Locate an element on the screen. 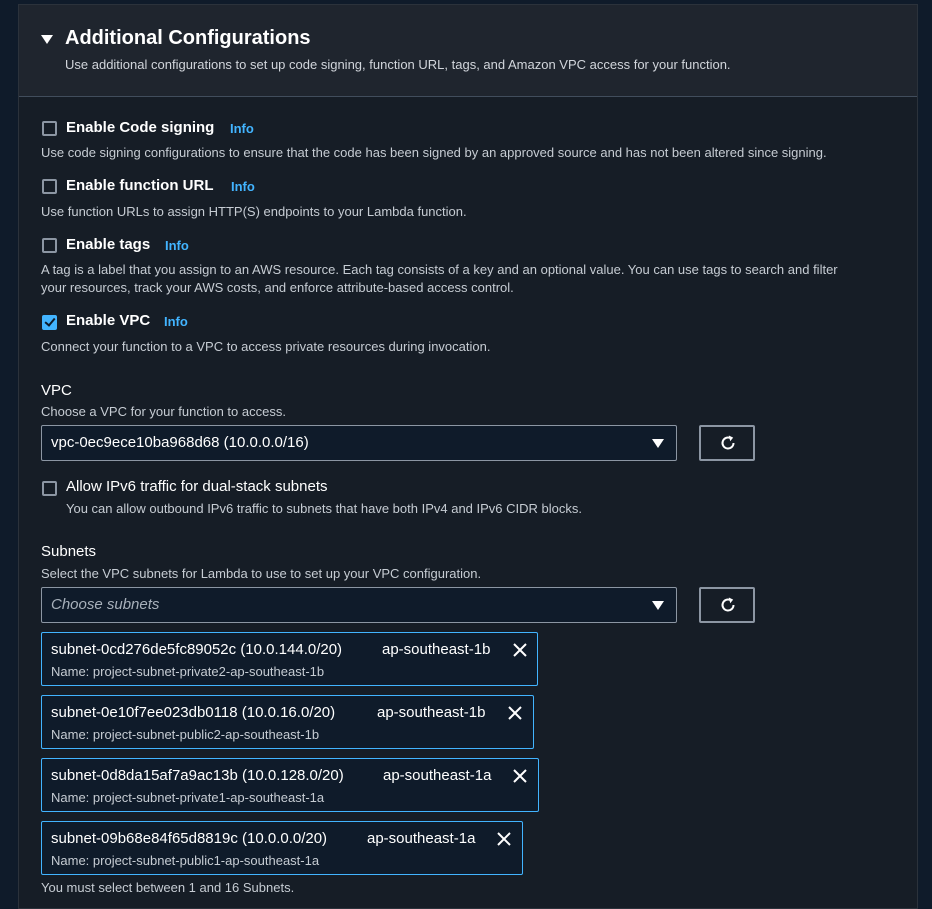  vpc-checkbox is located at coordinates (49, 322).